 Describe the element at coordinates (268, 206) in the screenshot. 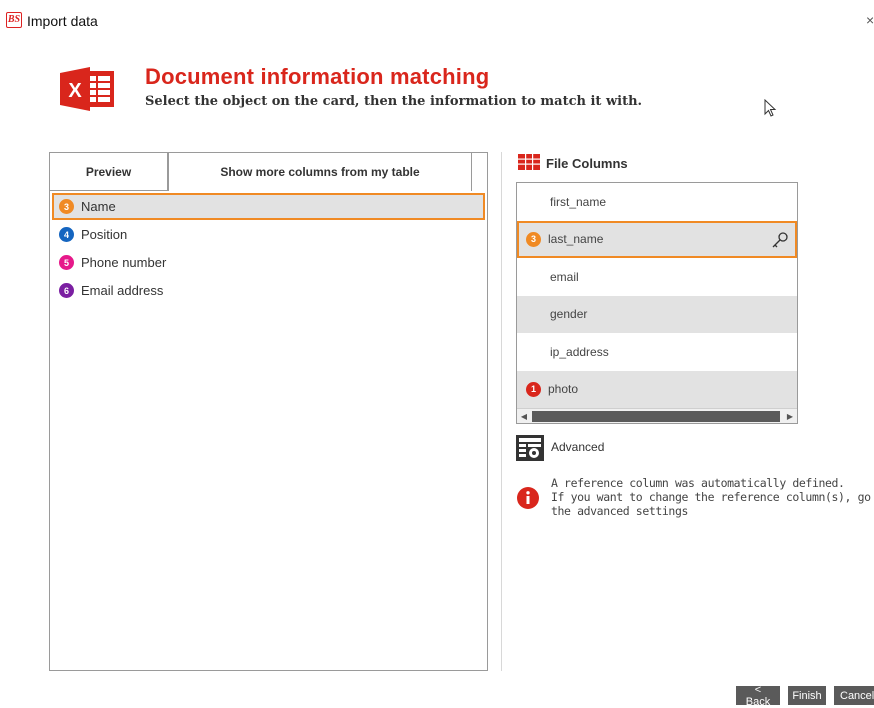

I see `field-item: 3 Name` at that location.